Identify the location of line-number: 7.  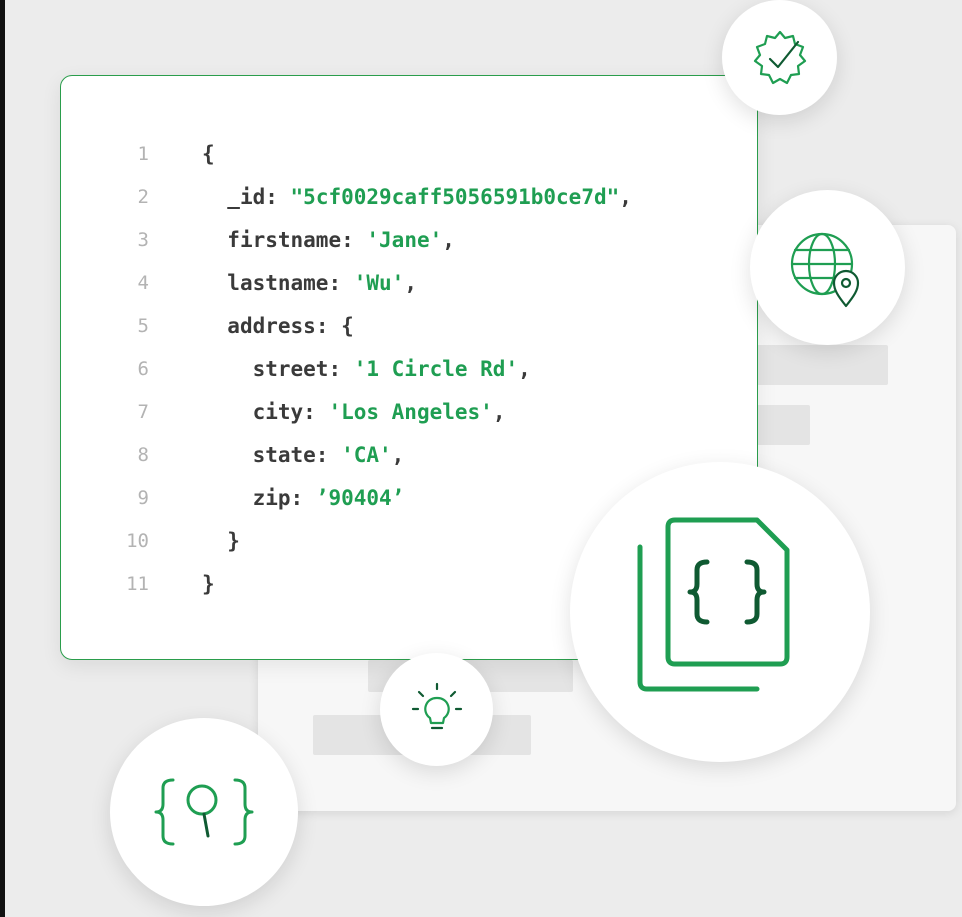
(143, 412).